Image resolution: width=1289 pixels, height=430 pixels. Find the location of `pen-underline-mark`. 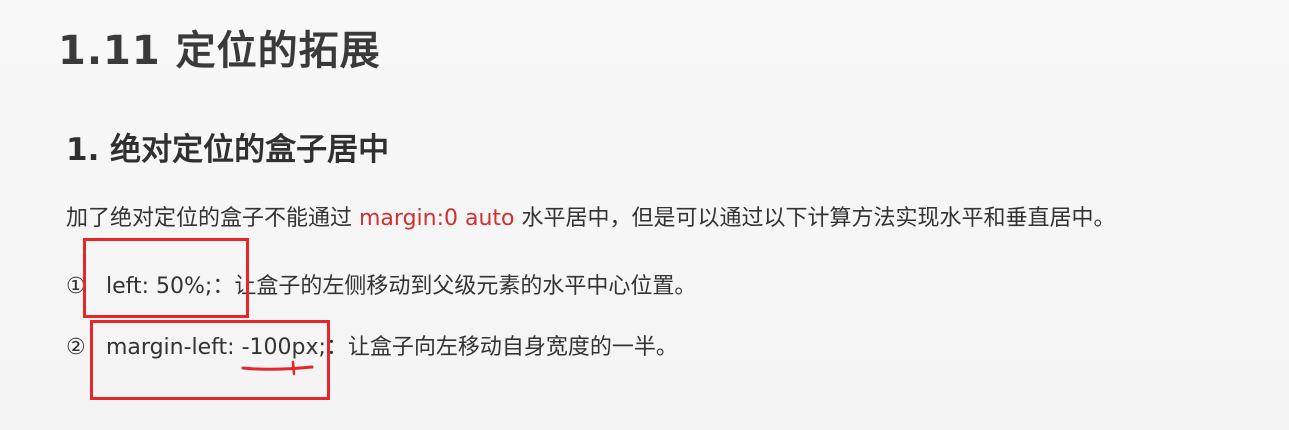

pen-underline-mark is located at coordinates (277, 368).